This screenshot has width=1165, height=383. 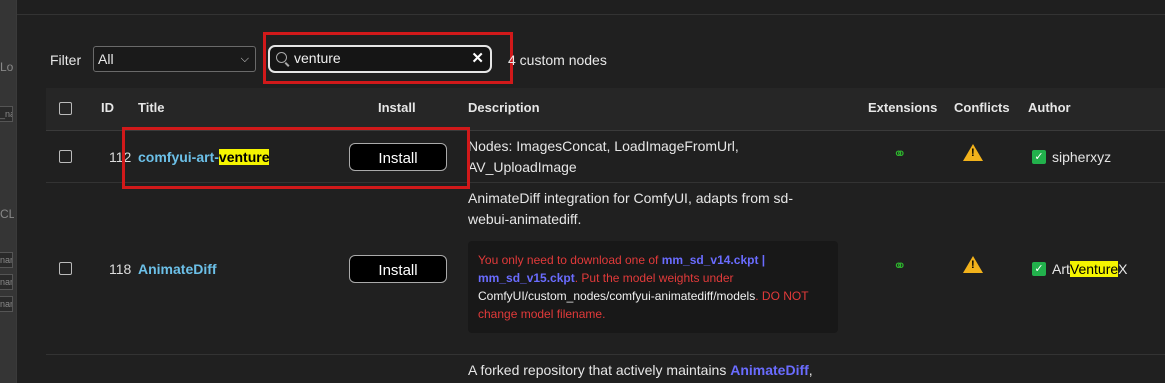 What do you see at coordinates (380, 59) in the screenshot?
I see `search-input: venture ✕` at bounding box center [380, 59].